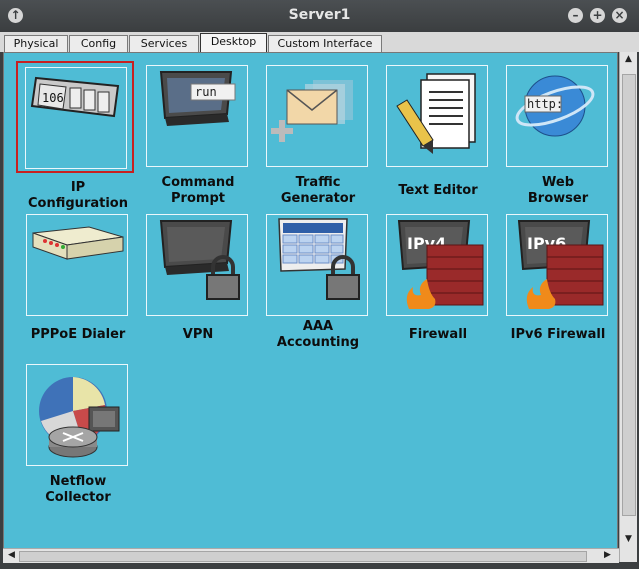  I want to click on title-bar: ↑ Server1 – + ×, so click(319, 16).